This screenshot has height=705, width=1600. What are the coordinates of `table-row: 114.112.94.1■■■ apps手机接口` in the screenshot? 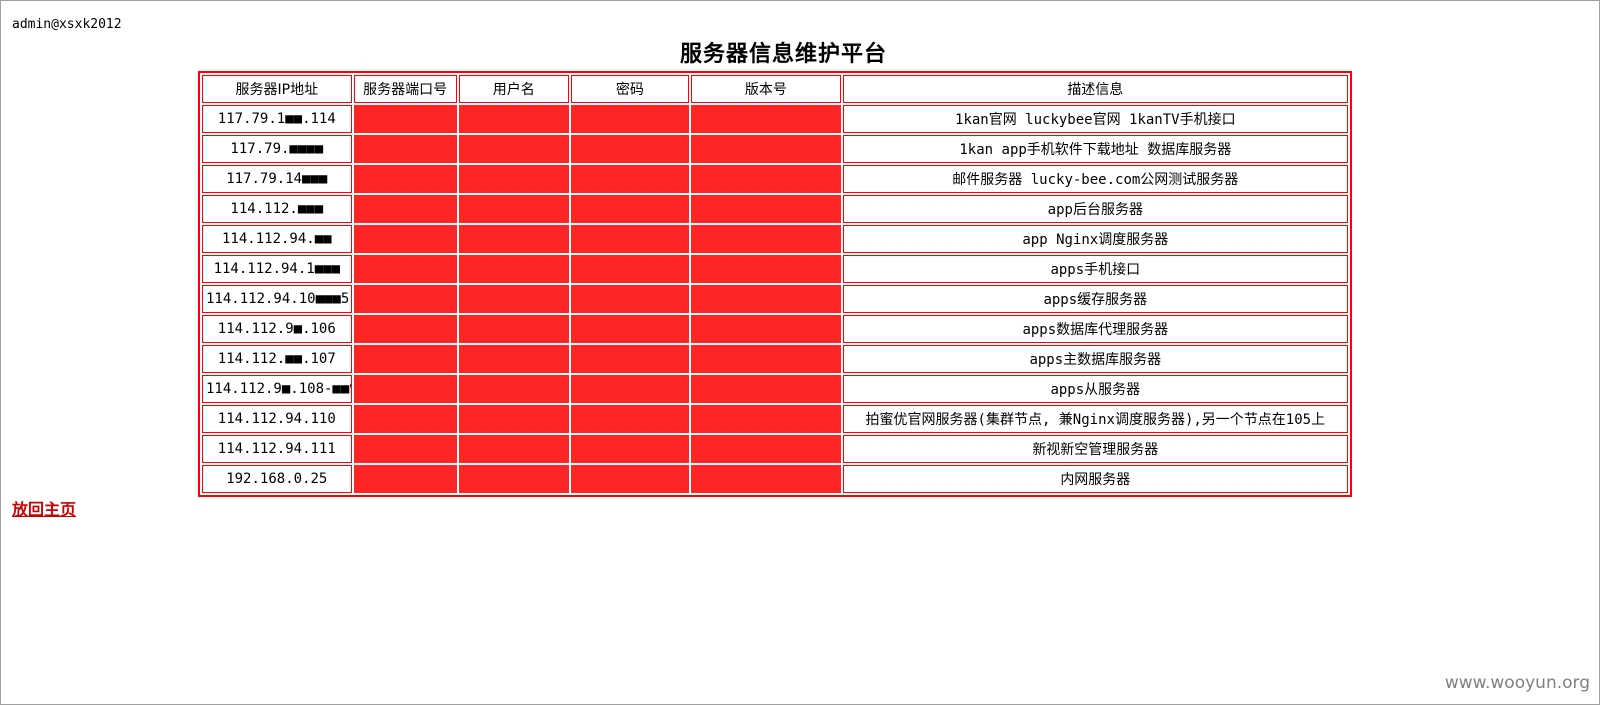 It's located at (775, 269).